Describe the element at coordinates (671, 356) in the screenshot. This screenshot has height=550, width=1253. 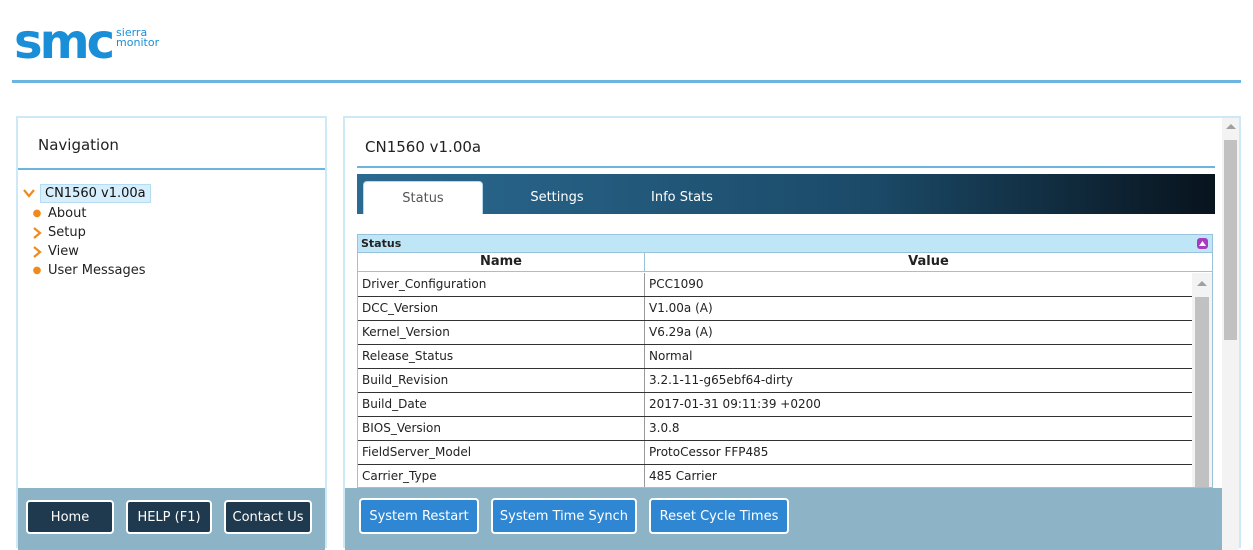
I see `row-value: Normal` at that location.